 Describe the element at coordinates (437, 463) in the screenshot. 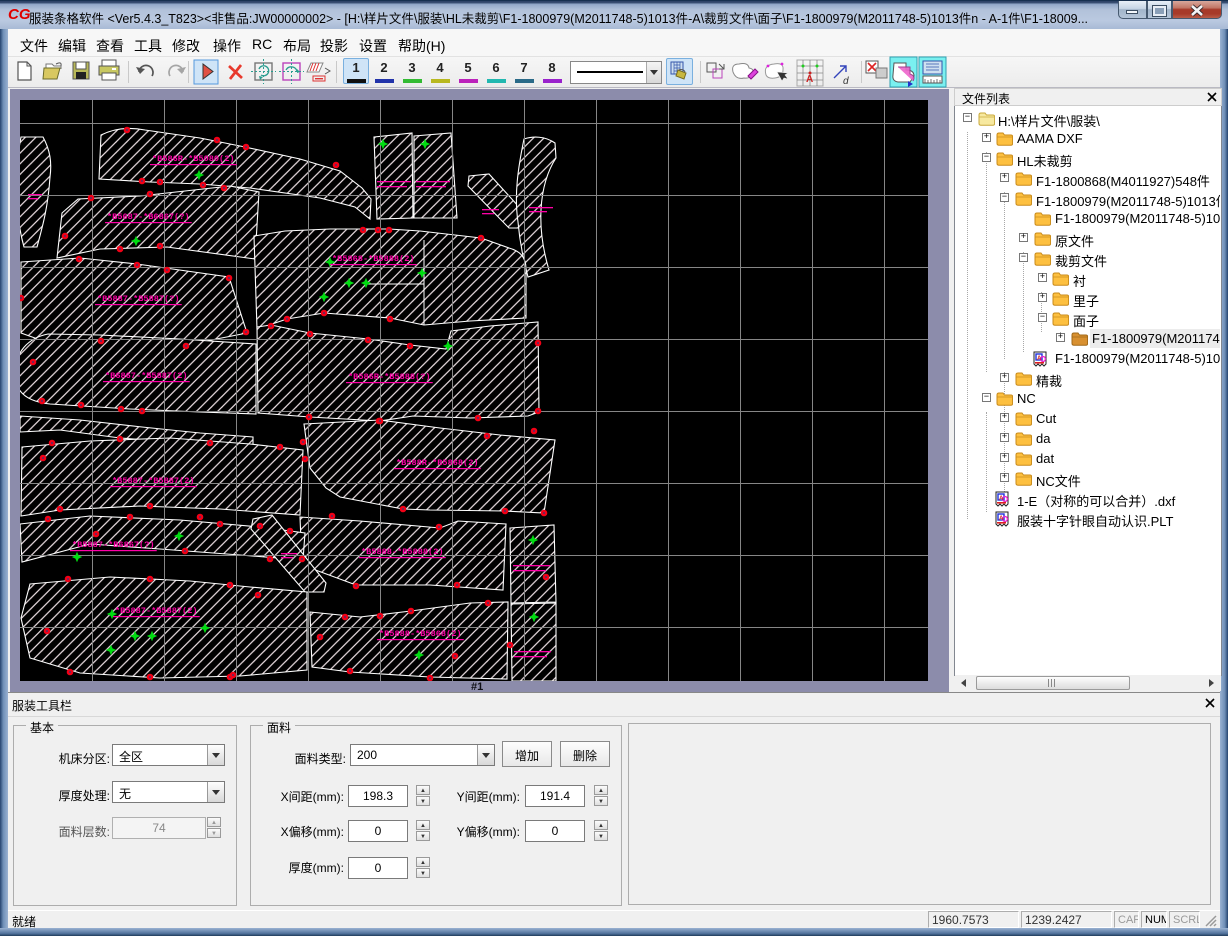

I see `svg-text: *B588R-*B5868(2)` at that location.